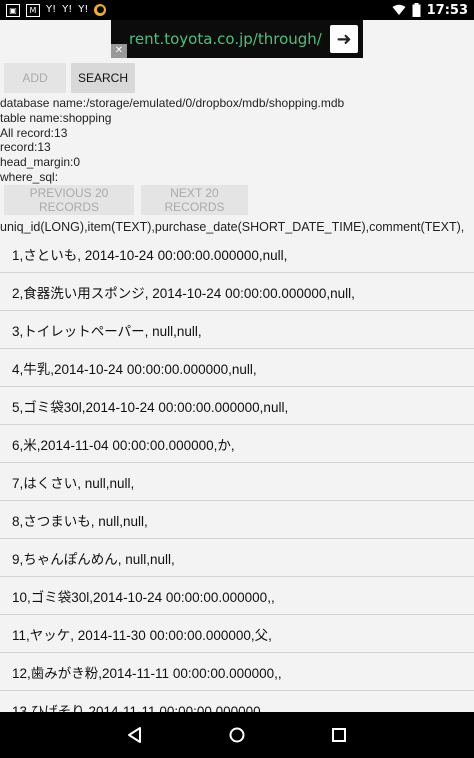 This screenshot has width=474, height=758. I want to click on all-record-count: All record:13, so click(34, 132).